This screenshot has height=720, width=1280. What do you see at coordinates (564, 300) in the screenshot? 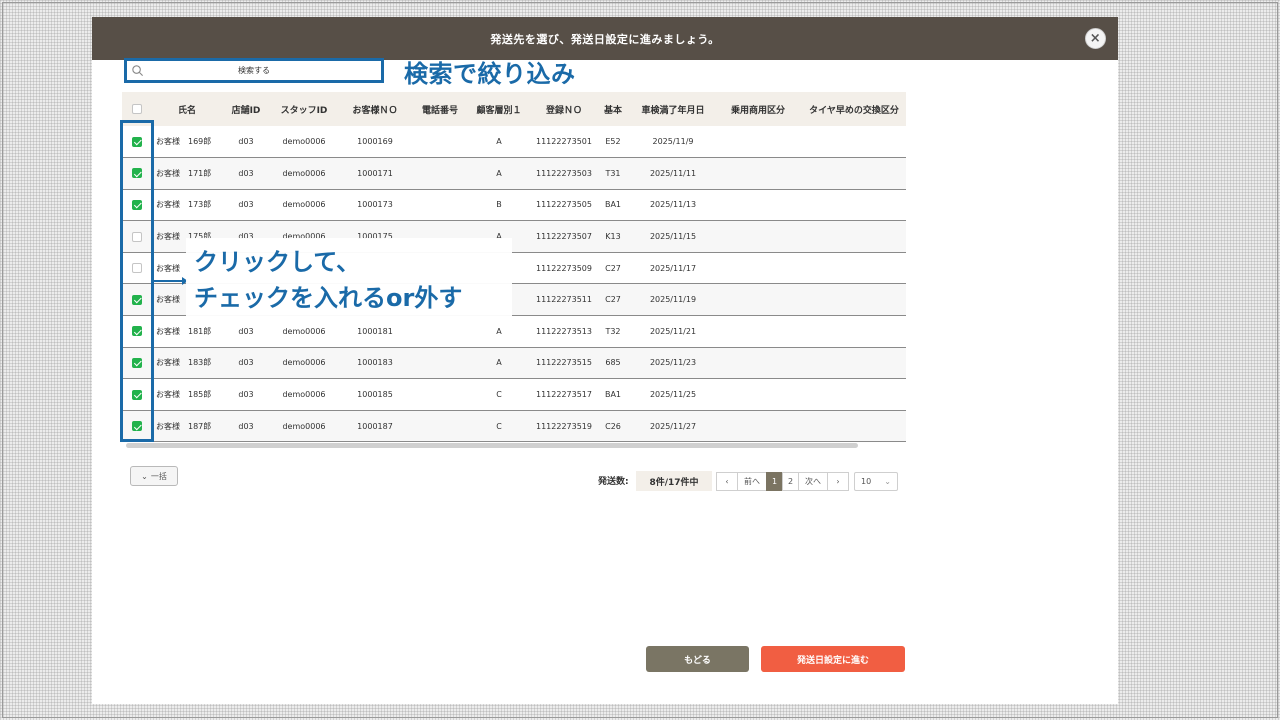
I see `cell-reg-no: 11122273511` at bounding box center [564, 300].